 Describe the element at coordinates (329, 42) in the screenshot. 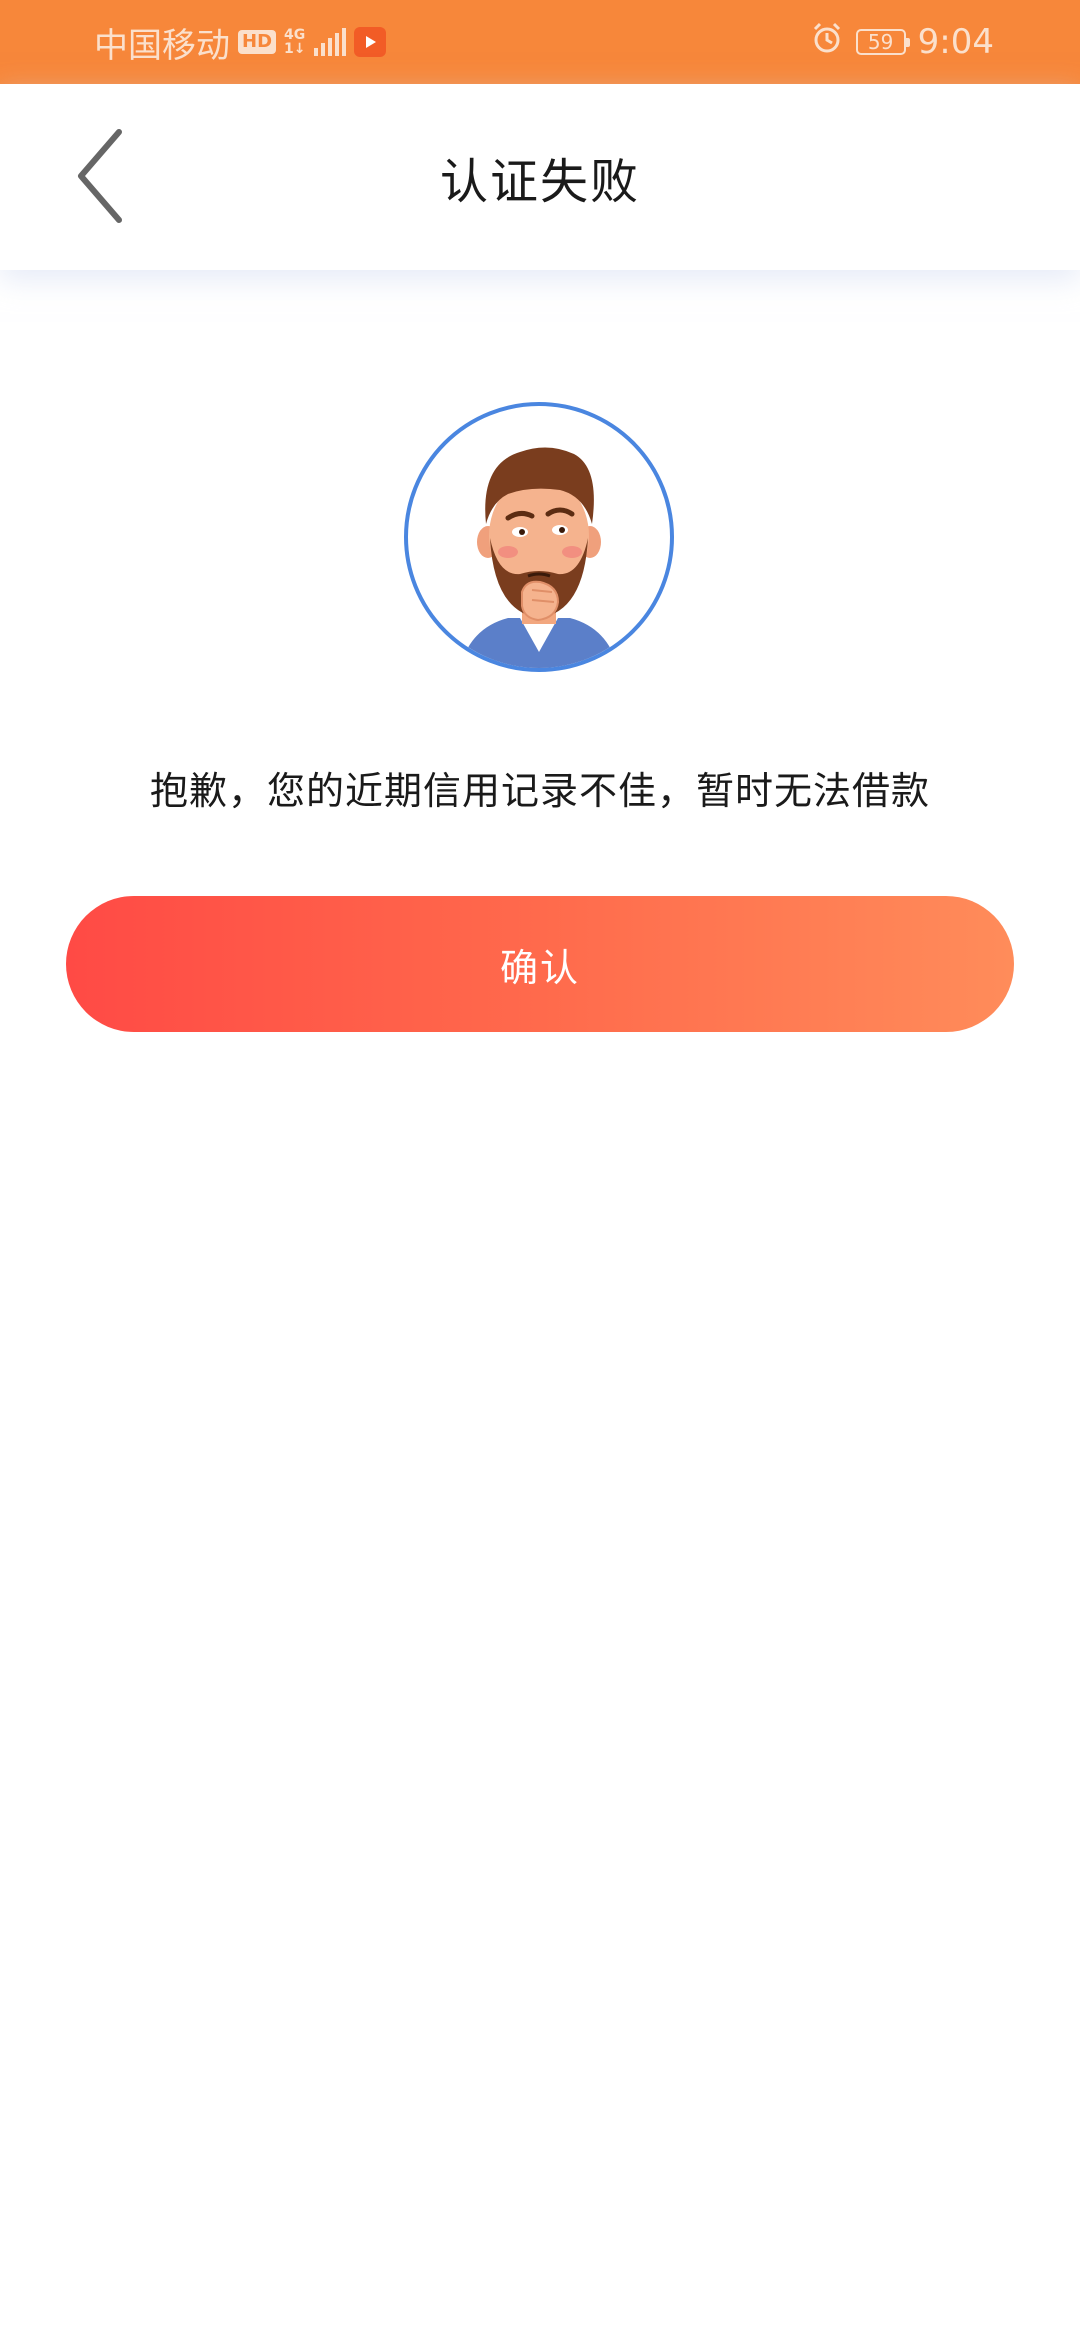

I see `signal-icon` at that location.